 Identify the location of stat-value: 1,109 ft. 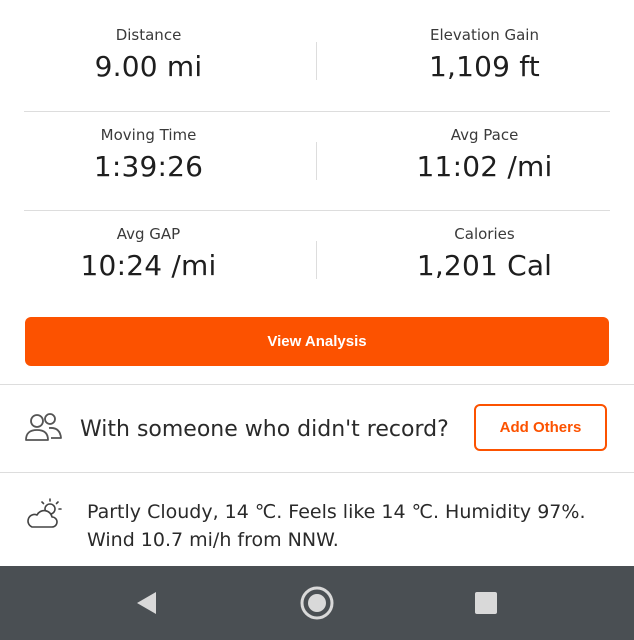
(484, 66).